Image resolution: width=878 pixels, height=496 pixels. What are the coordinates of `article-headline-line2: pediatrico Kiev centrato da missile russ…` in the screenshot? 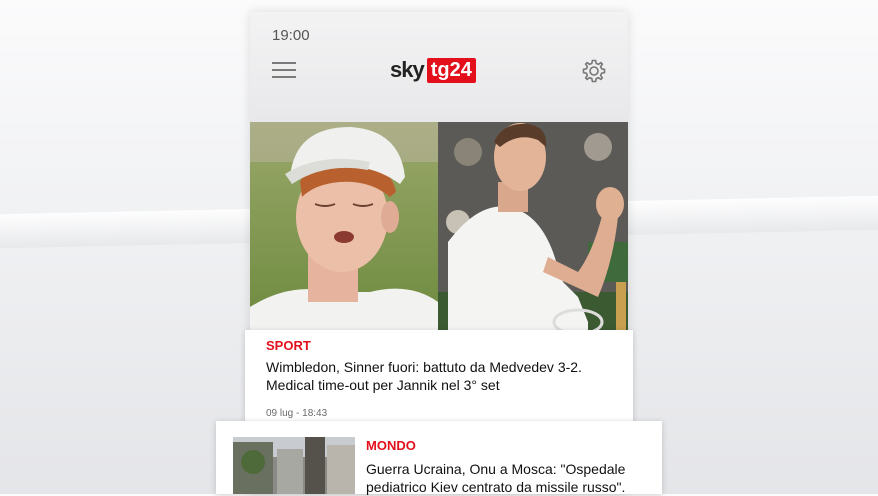 It's located at (496, 487).